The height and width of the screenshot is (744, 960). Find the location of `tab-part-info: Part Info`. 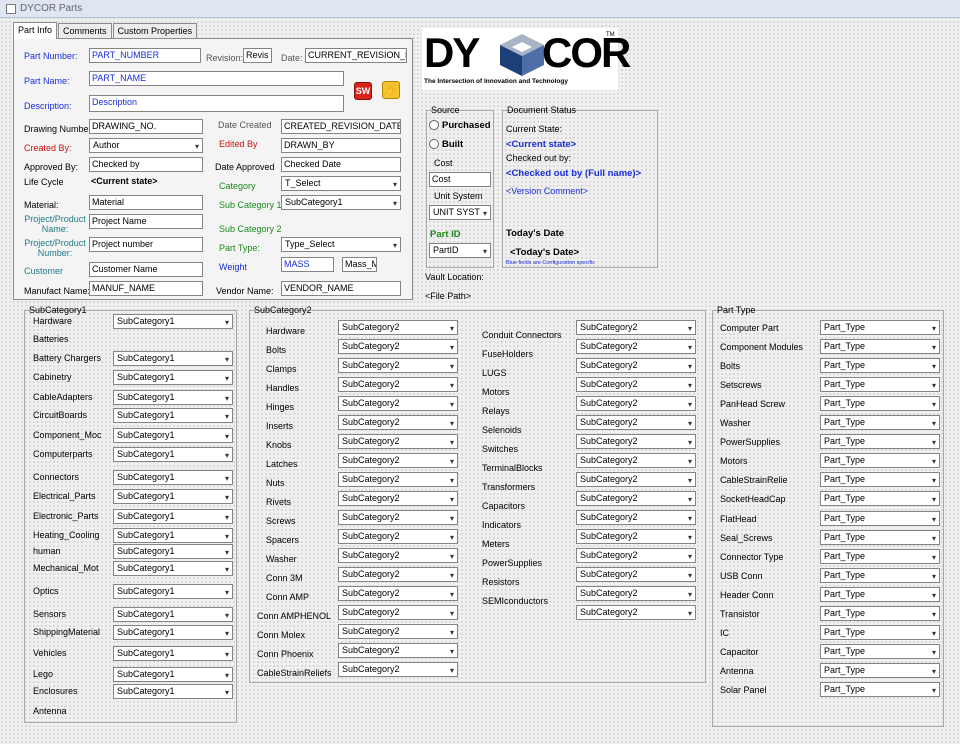

tab-part-info: Part Info is located at coordinates (35, 30).